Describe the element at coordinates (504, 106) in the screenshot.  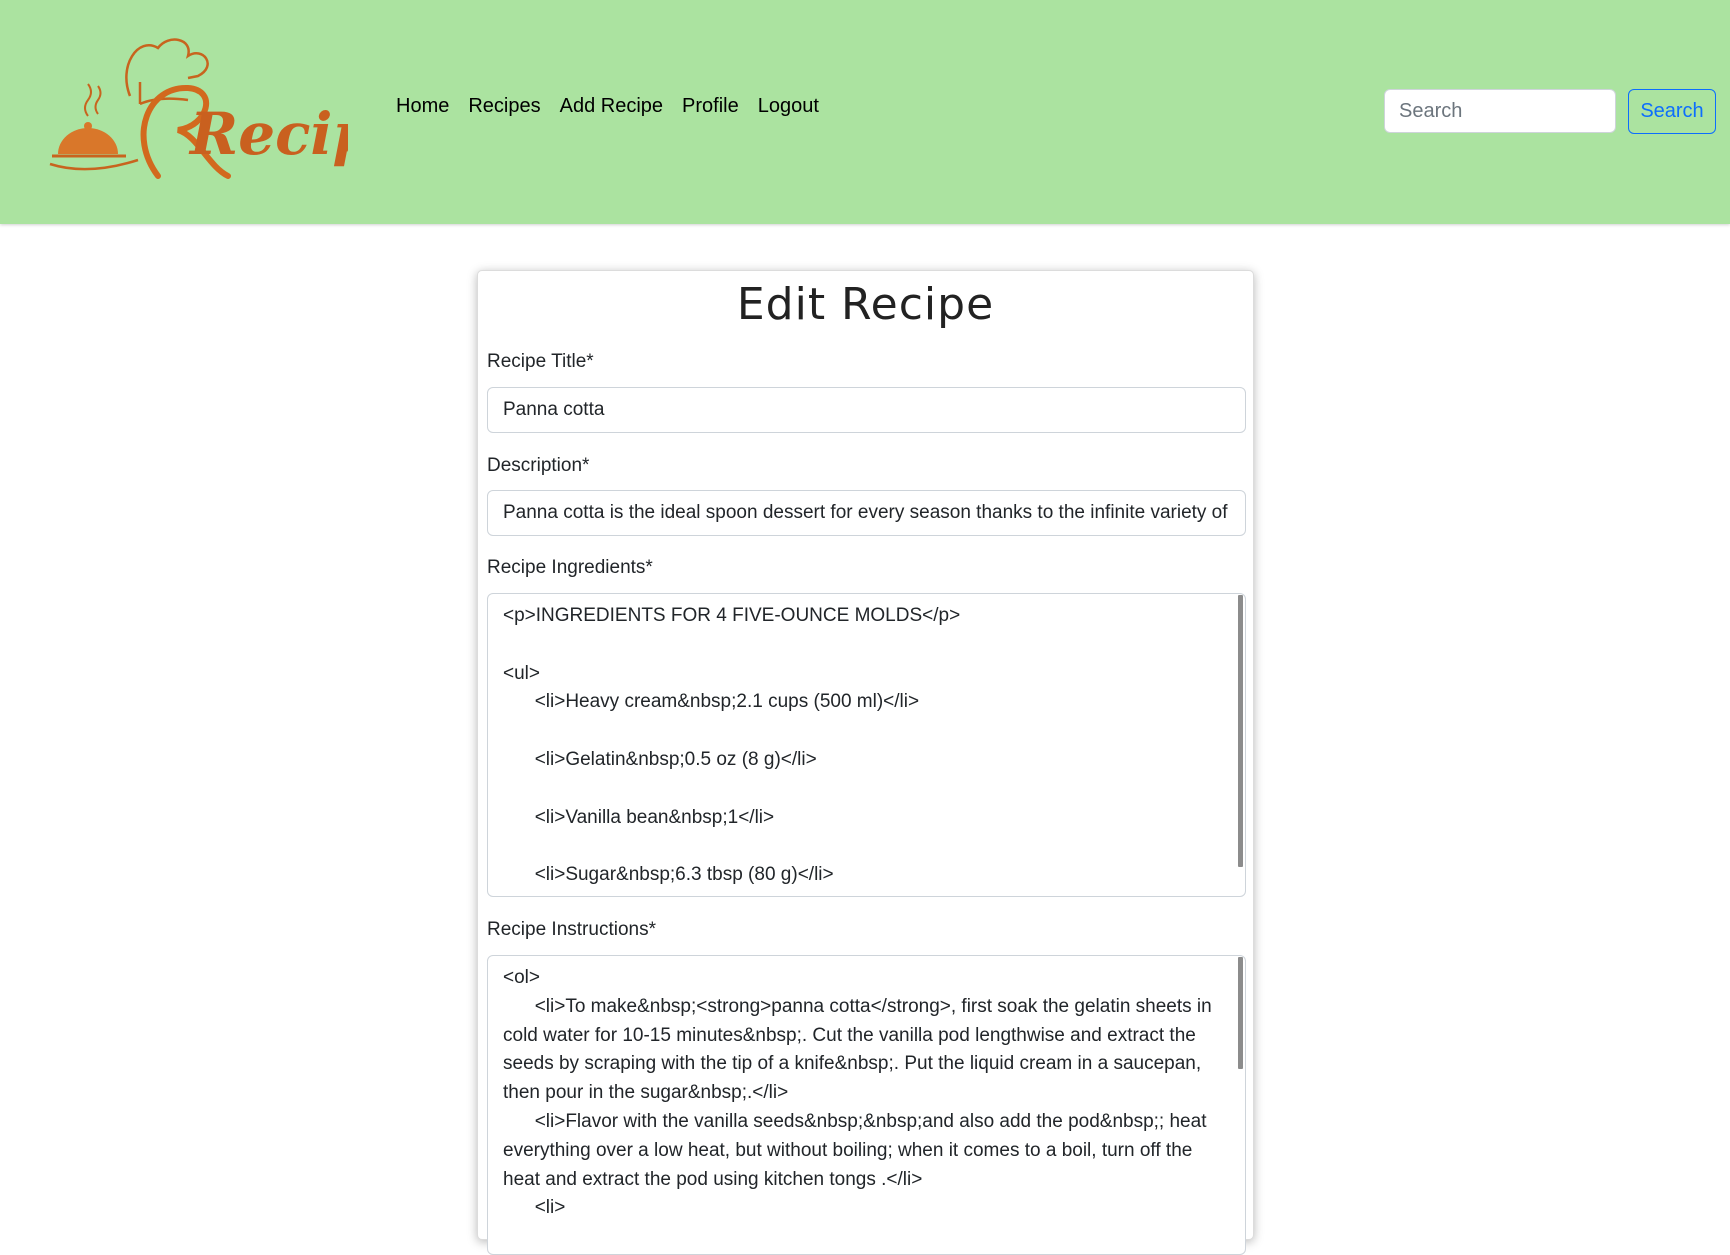
I see `nav-recipes: Recipes` at that location.